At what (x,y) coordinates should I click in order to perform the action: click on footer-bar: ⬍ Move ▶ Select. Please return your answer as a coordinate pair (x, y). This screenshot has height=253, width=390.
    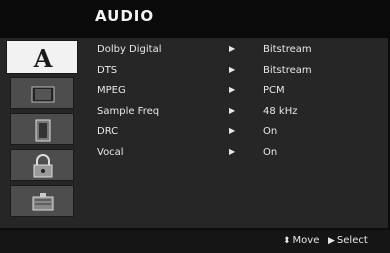
    Looking at the image, I should click on (195, 241).